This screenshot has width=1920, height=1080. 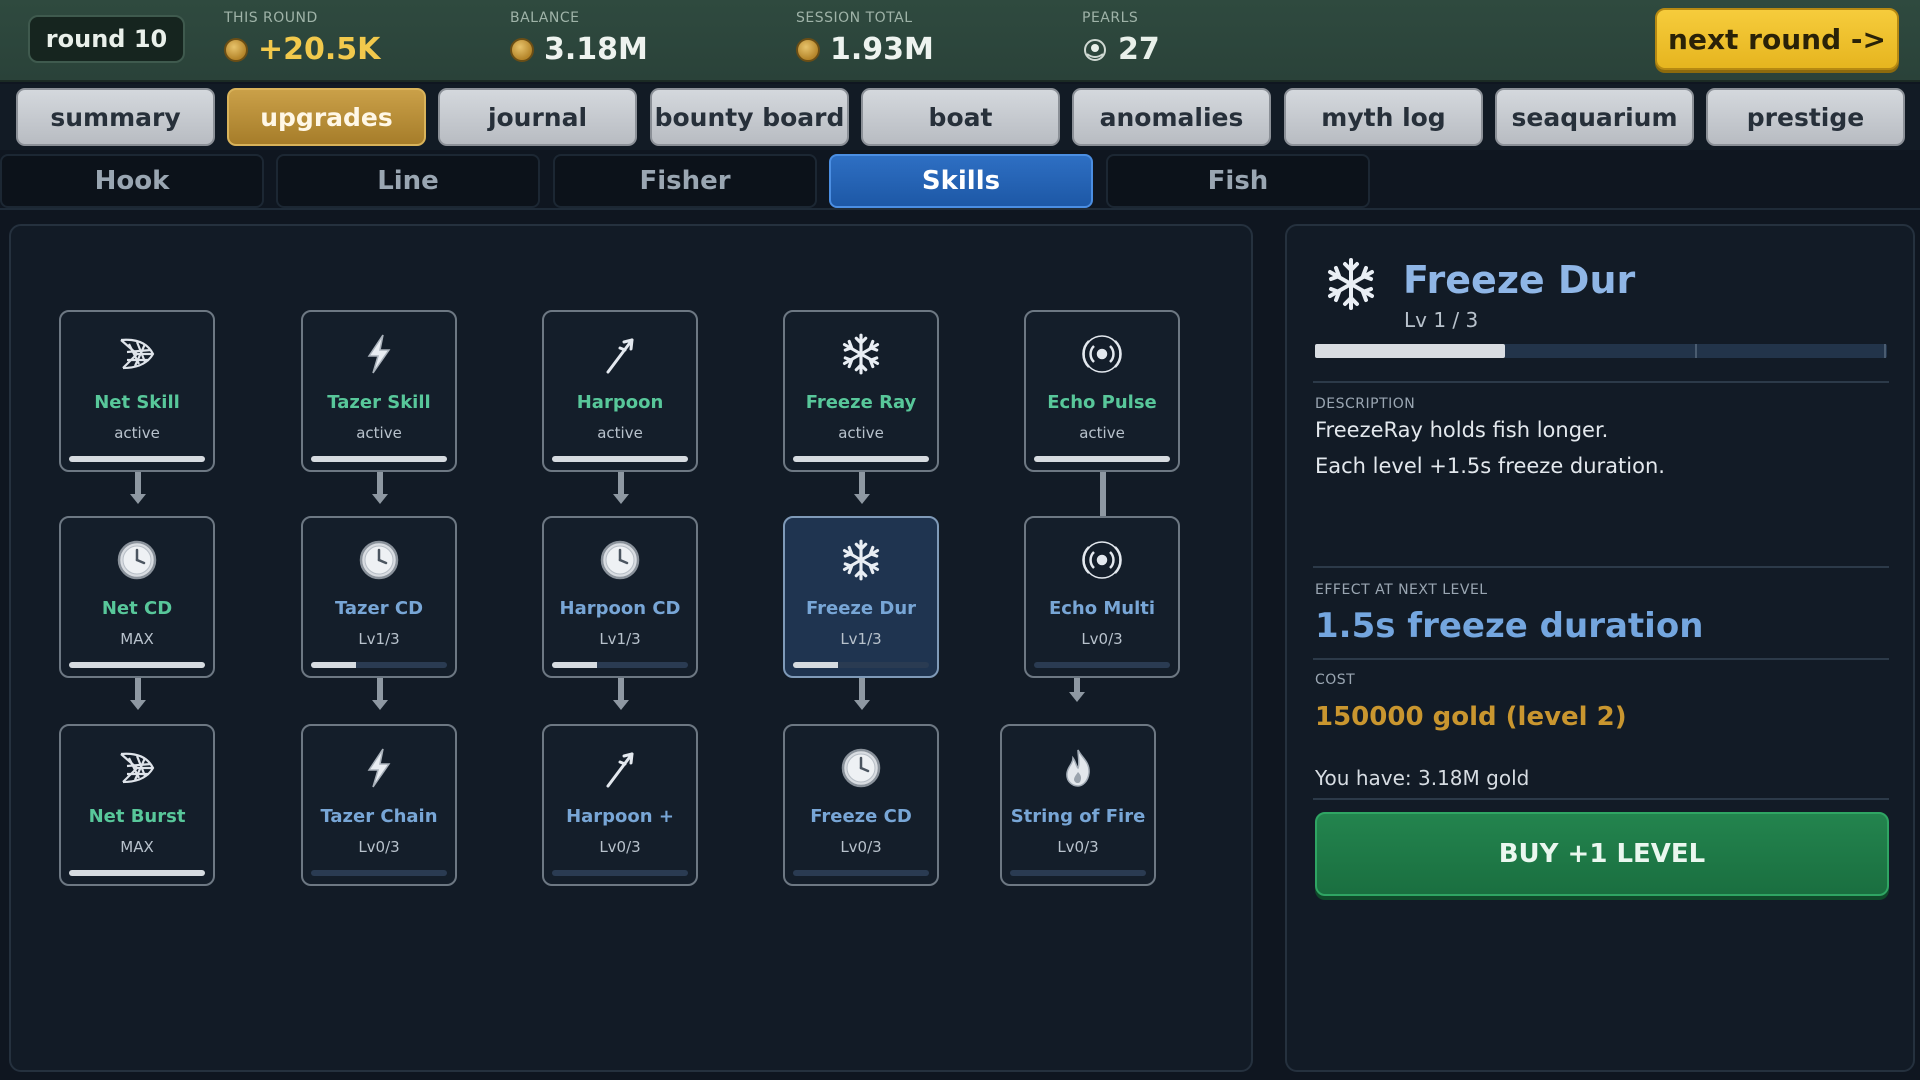 What do you see at coordinates (1777, 39) in the screenshot?
I see `next-round-button: next round ->` at bounding box center [1777, 39].